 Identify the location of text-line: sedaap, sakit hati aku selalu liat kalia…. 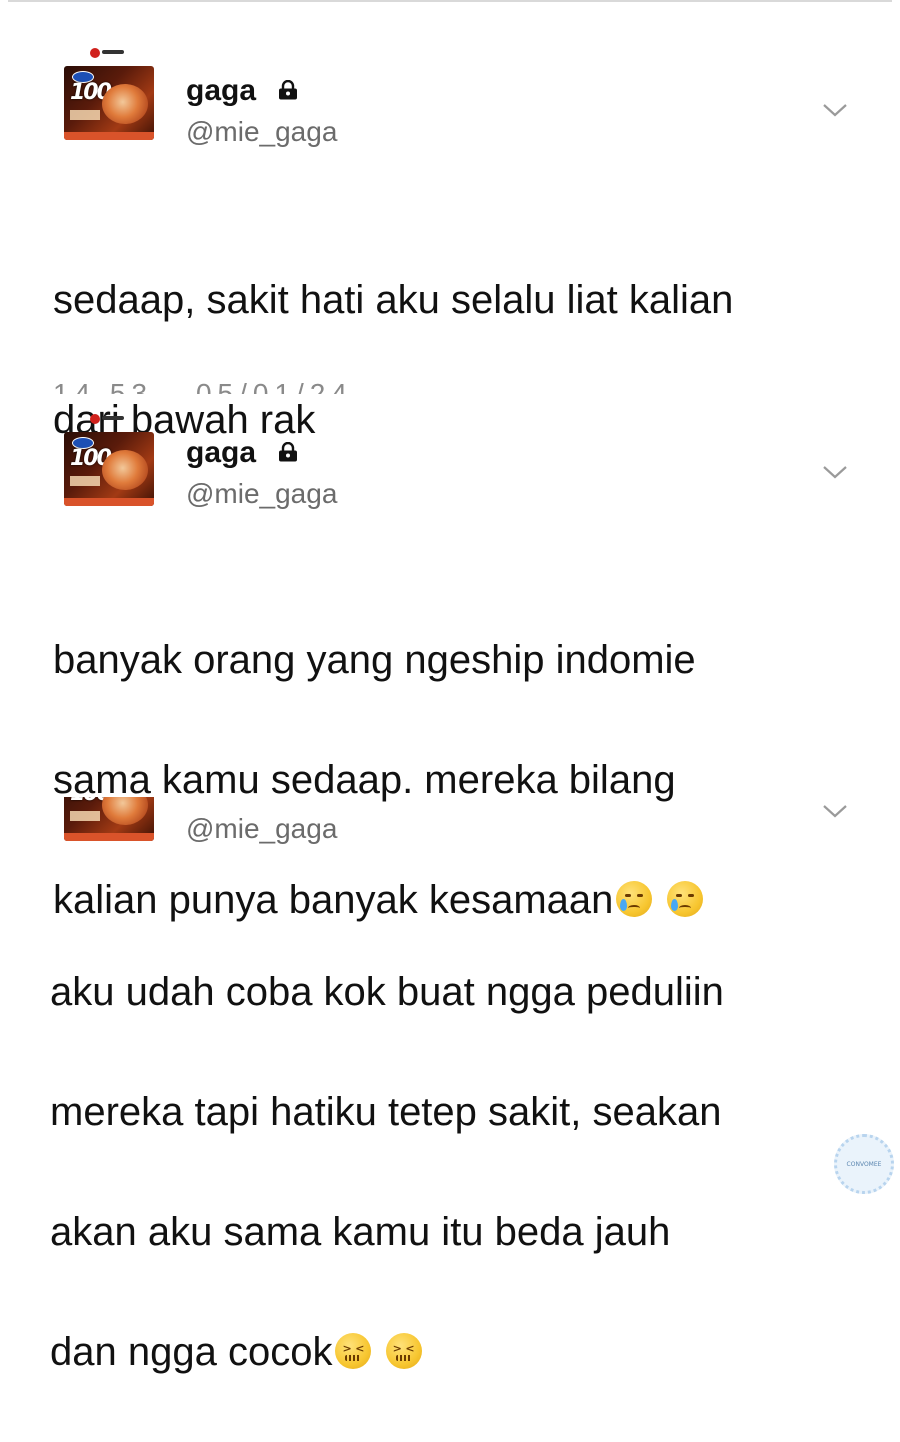
(393, 300).